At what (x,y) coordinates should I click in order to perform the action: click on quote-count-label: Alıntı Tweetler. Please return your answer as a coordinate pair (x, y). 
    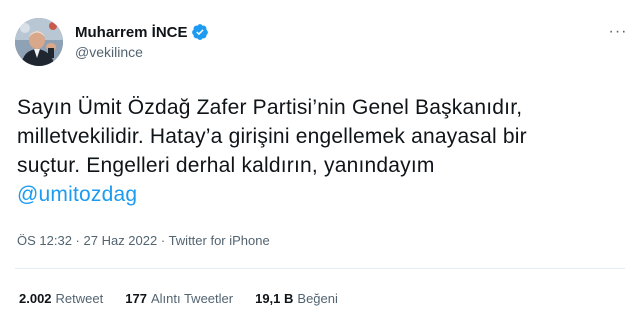
    Looking at the image, I should click on (192, 298).